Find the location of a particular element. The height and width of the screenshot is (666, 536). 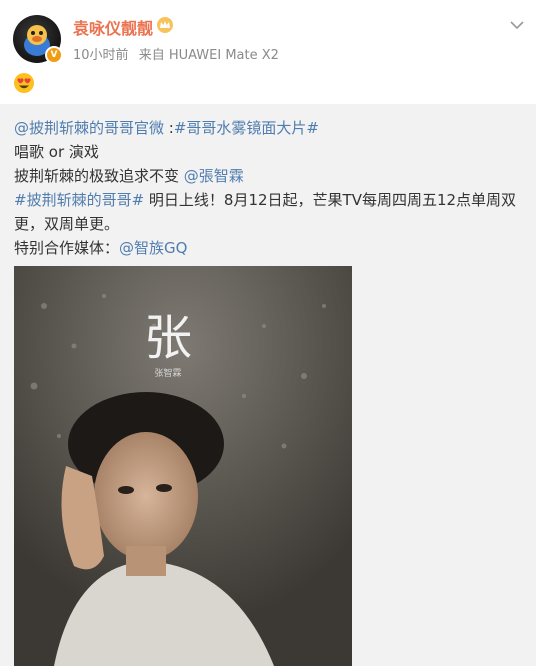

post-line-3: 披荆斩棘的极致追求不变 @張智霖 is located at coordinates (269, 176).